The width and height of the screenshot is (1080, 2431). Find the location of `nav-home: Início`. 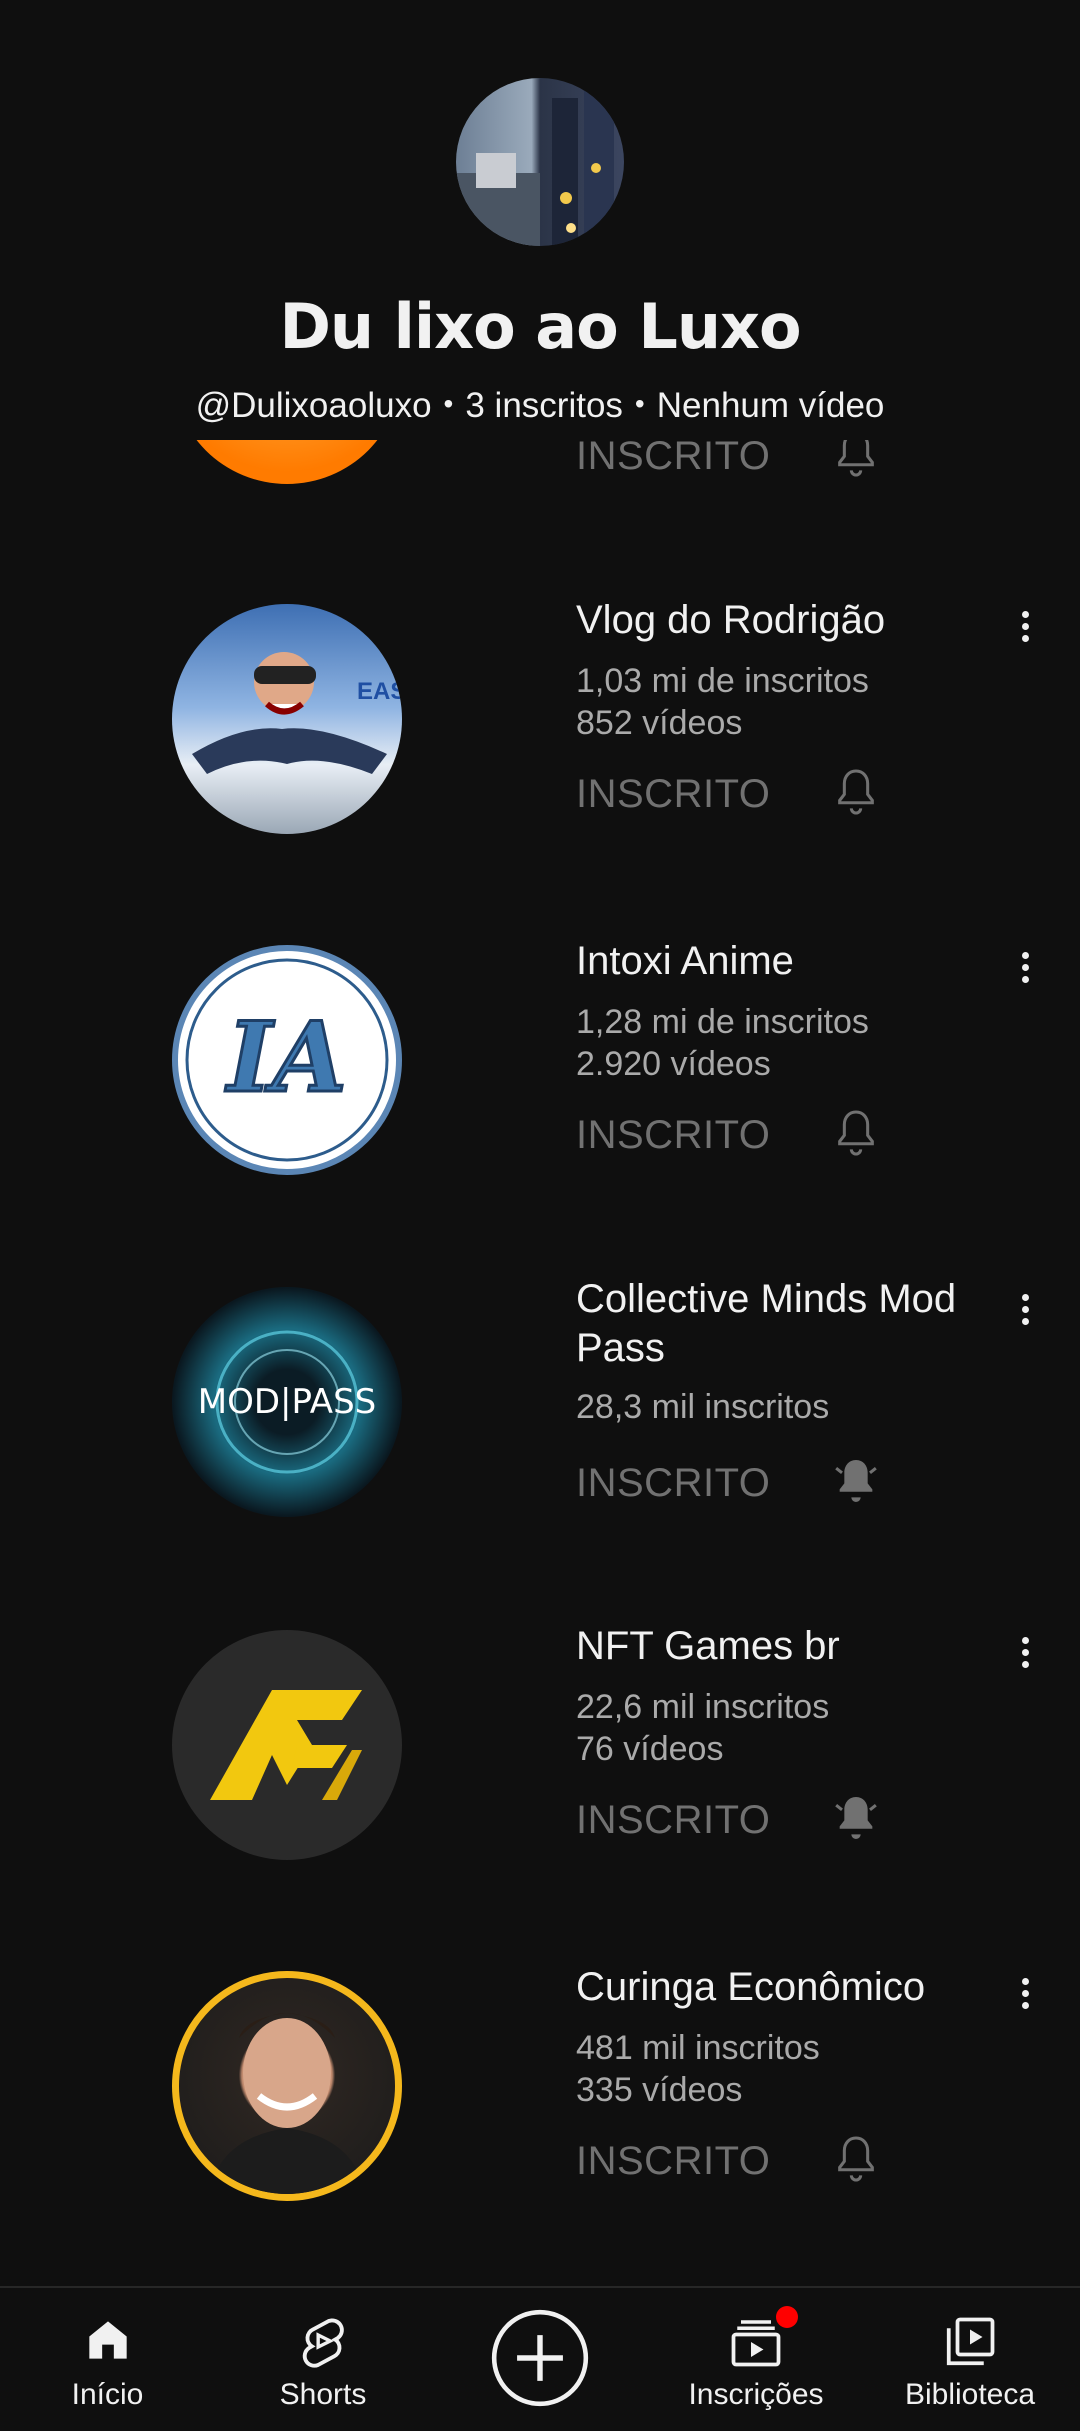

nav-home: Início is located at coordinates (107, 2359).